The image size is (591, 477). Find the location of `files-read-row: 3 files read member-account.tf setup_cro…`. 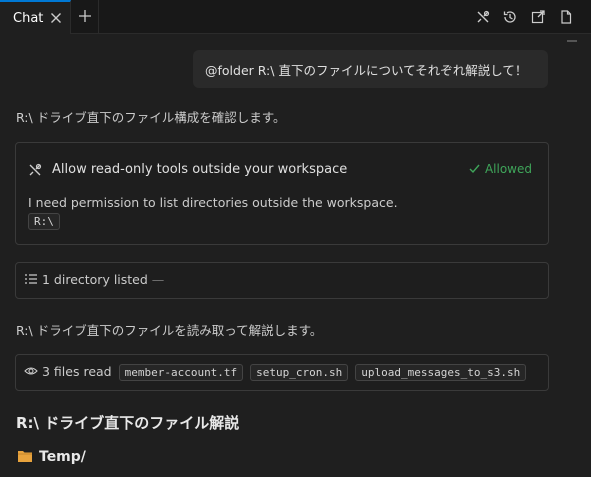

files-read-row: 3 files read member-account.tf setup_cro… is located at coordinates (275, 372).